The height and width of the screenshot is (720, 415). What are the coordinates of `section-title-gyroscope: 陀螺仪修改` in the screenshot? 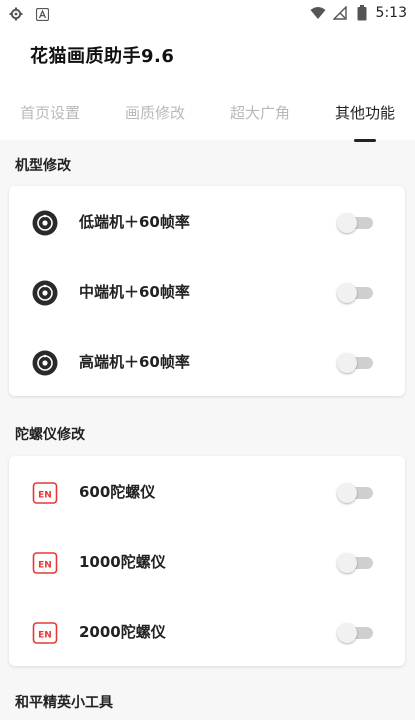 It's located at (50, 435).